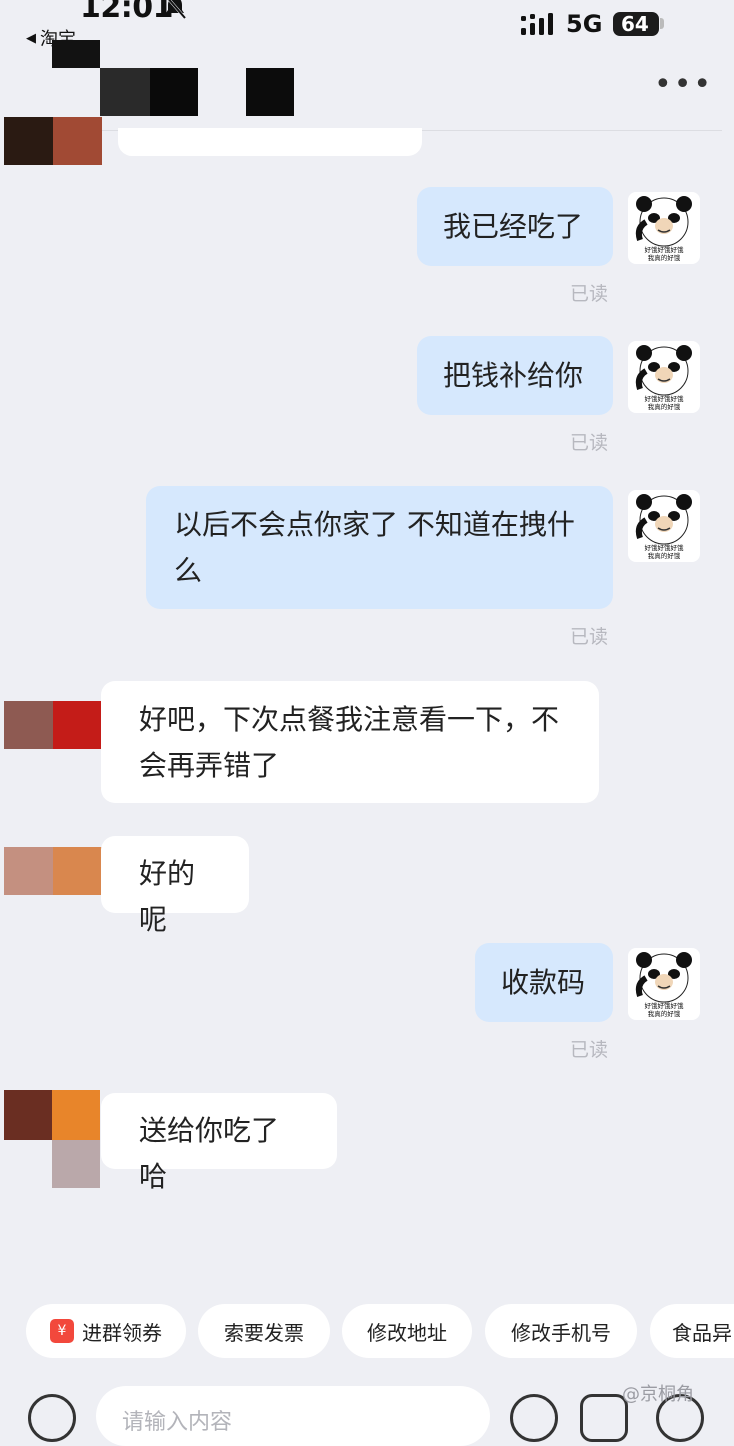 This screenshot has height=1446, width=734. I want to click on battery-icon: 64, so click(636, 24).